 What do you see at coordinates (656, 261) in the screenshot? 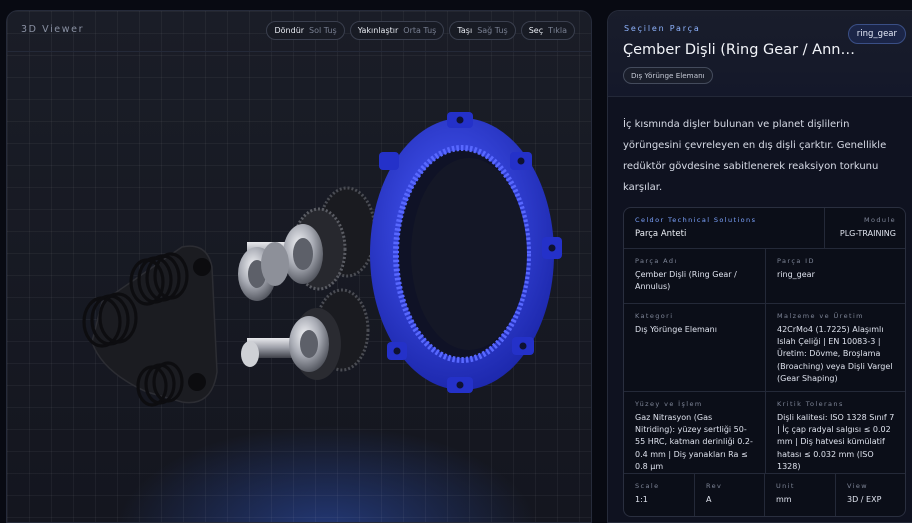
I see `name-label: Parça Adı` at bounding box center [656, 261].